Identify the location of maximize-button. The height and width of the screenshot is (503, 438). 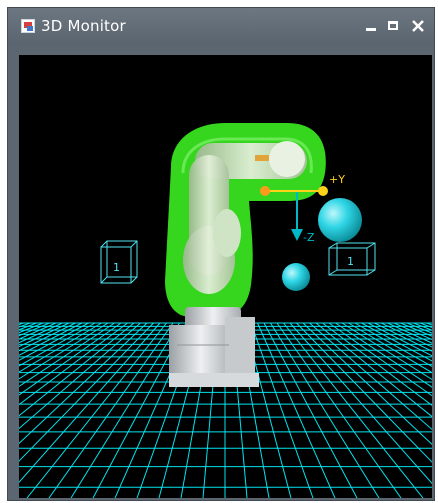
(393, 26).